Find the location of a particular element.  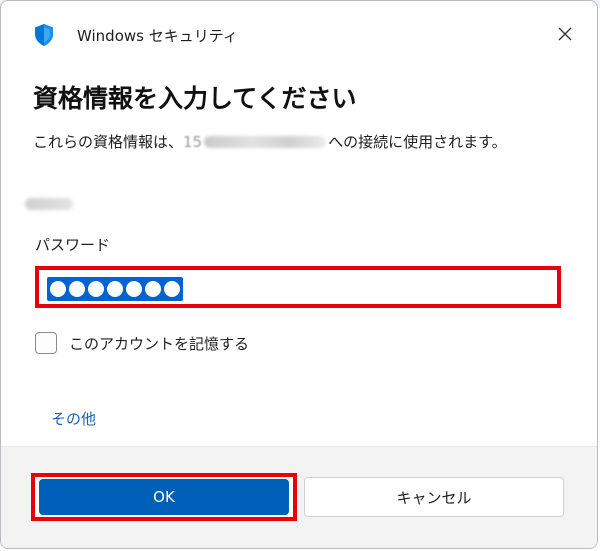

close-icon is located at coordinates (565, 35).